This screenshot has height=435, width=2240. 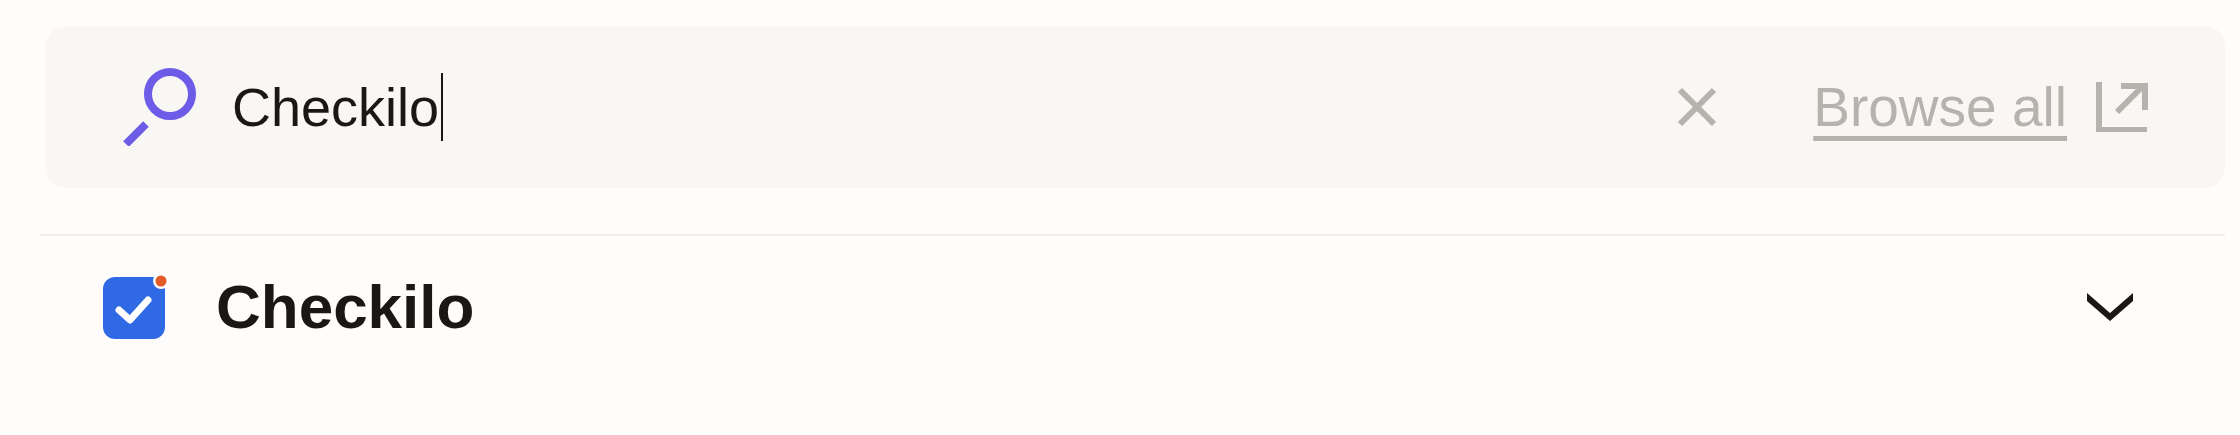 I want to click on close-icon, so click(x=1697, y=107).